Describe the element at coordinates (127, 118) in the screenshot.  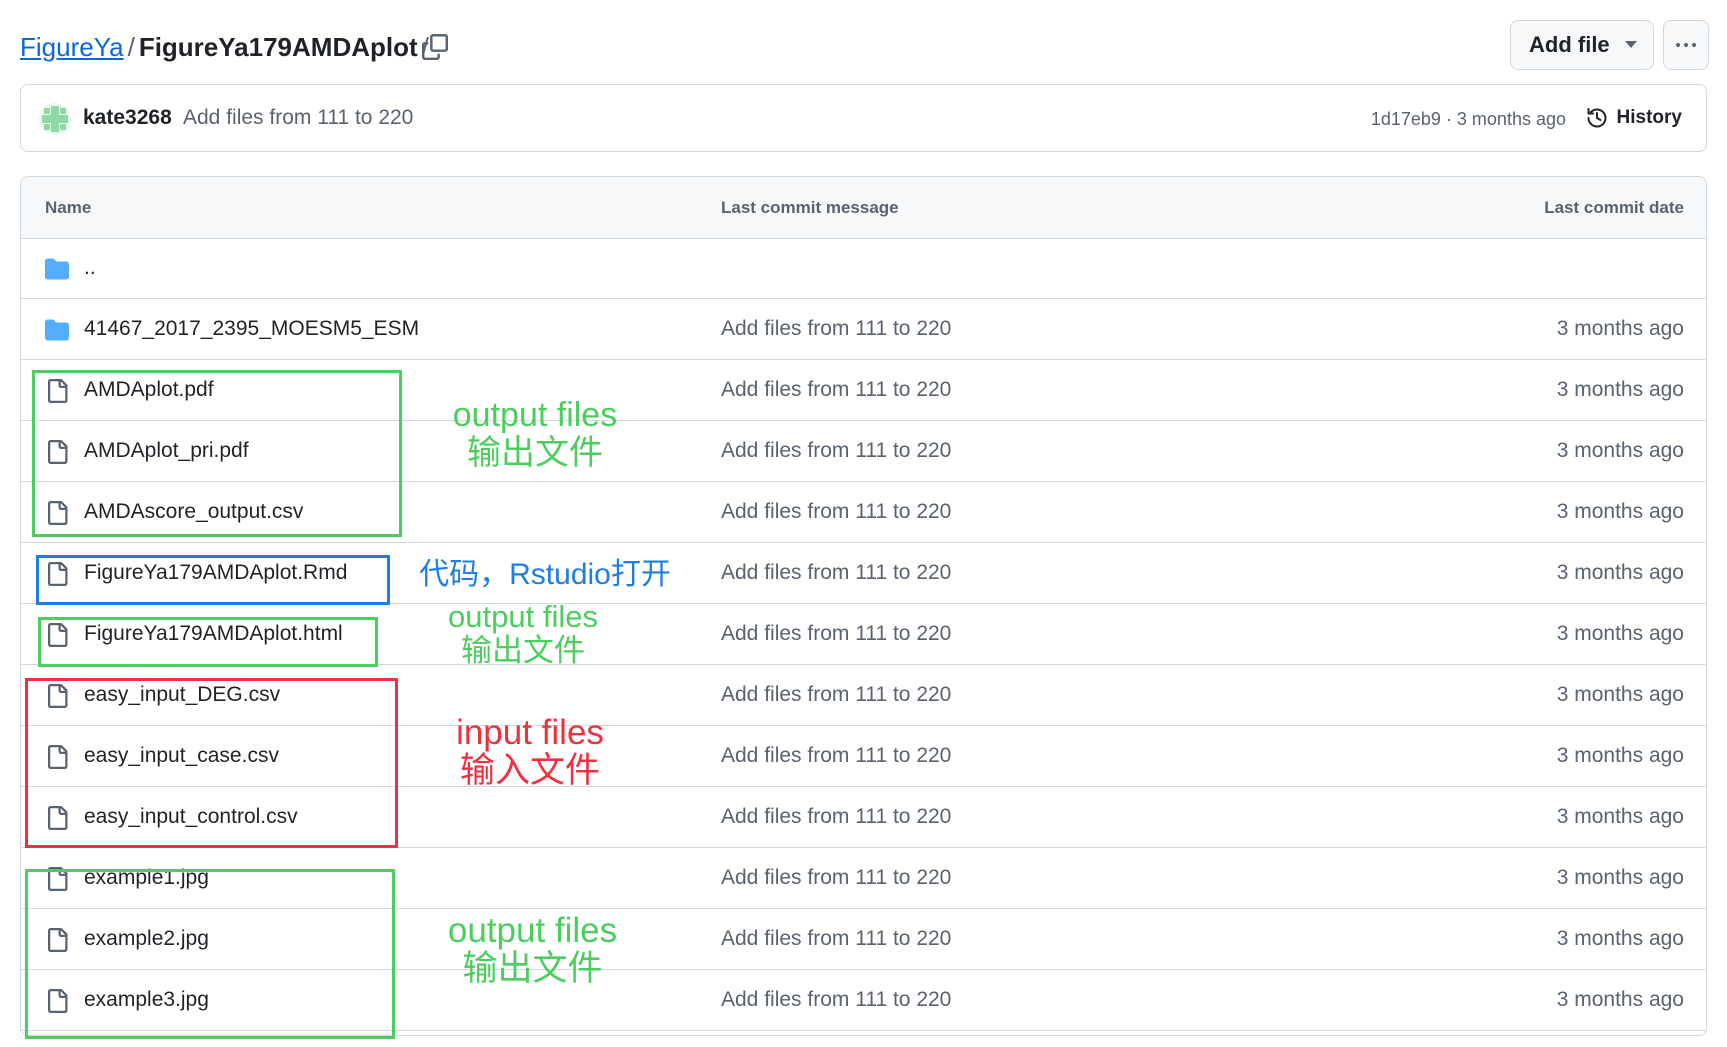
I see `commit-author: kate3268` at that location.